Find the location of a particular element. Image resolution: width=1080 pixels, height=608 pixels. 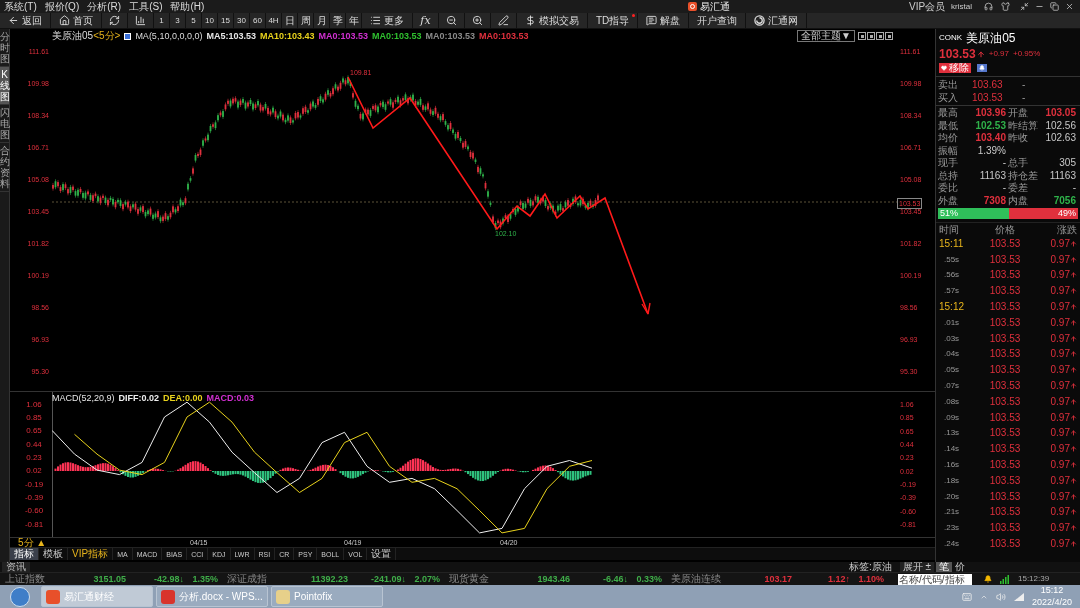

stat-label: 开盘 is located at coordinates (1018, 113).